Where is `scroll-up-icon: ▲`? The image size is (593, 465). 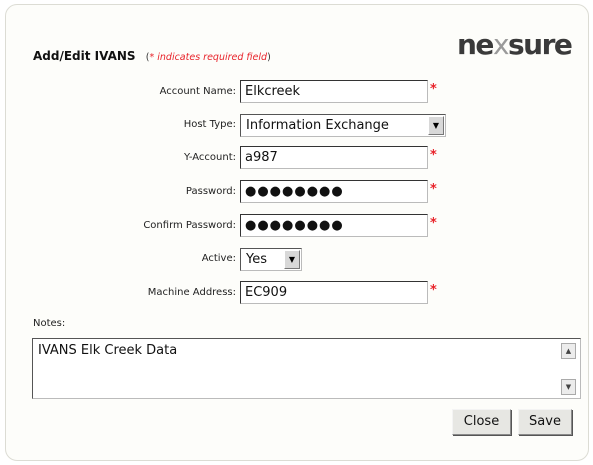 scroll-up-icon: ▲ is located at coordinates (568, 351).